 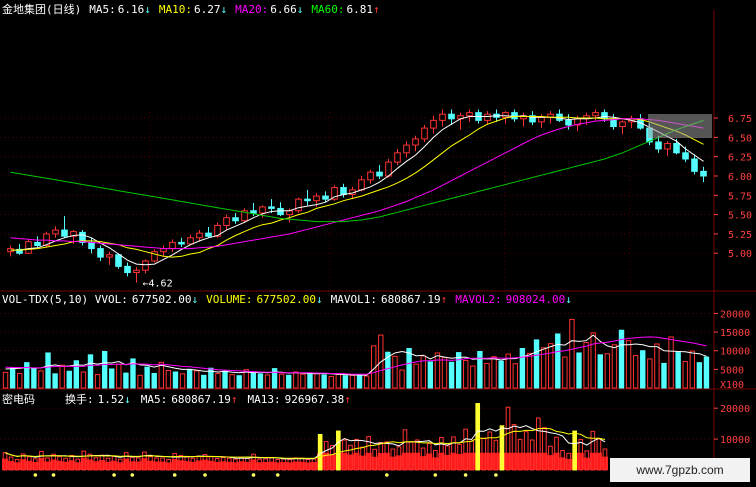 What do you see at coordinates (740, 119) in the screenshot?
I see `y-tick-label: 6.75` at bounding box center [740, 119].